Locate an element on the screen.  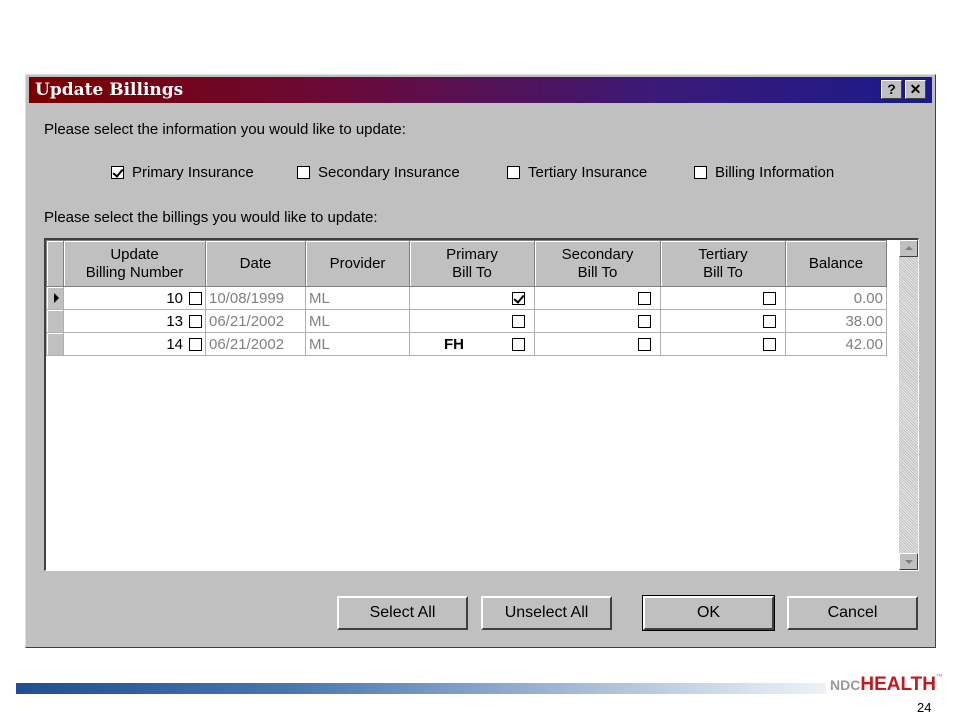
vertical-scrollbar is located at coordinates (908, 405).